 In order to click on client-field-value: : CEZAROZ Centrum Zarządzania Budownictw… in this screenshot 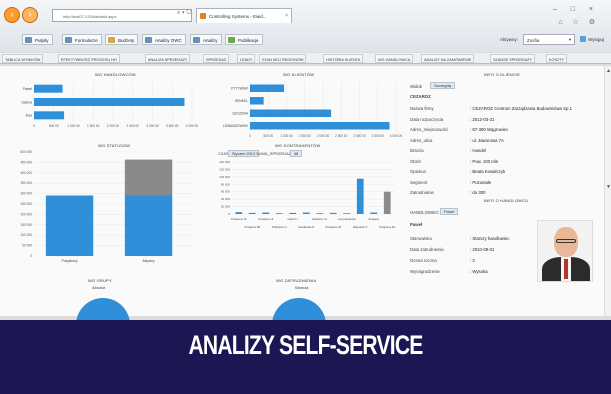, I will do `click(521, 108)`.